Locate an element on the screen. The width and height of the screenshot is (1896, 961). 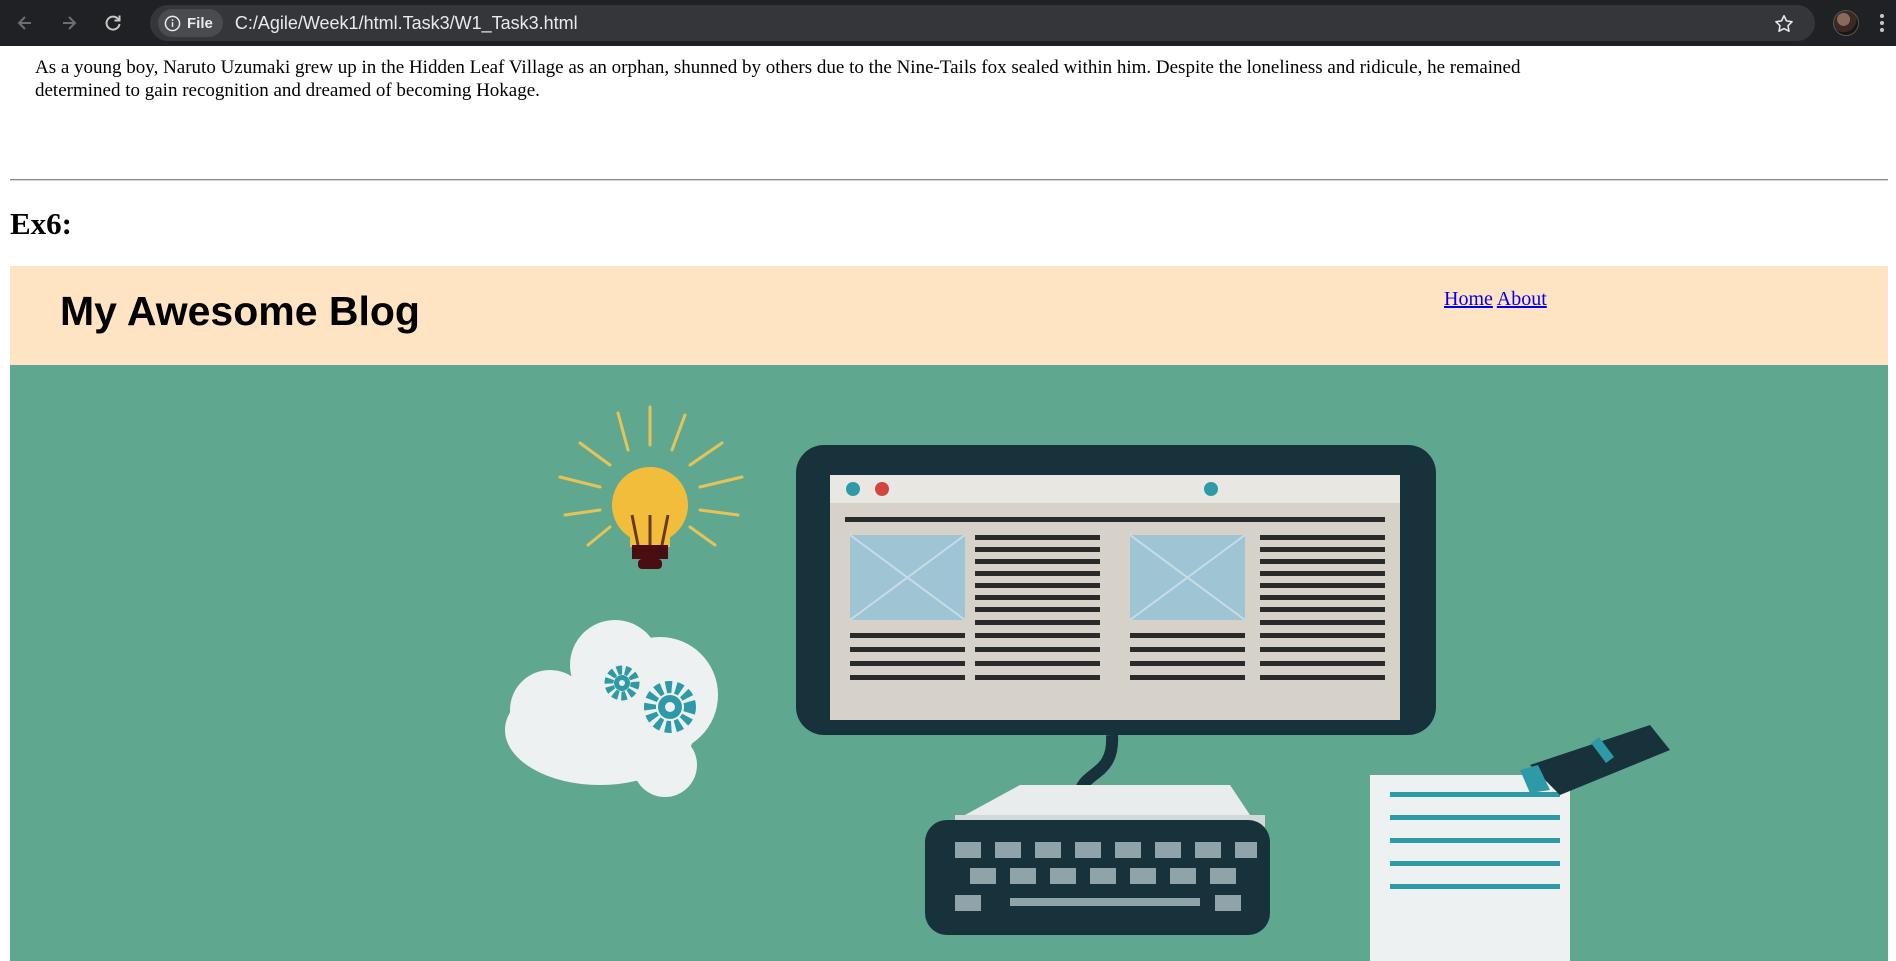
nav-link-home: Home is located at coordinates (1468, 299).